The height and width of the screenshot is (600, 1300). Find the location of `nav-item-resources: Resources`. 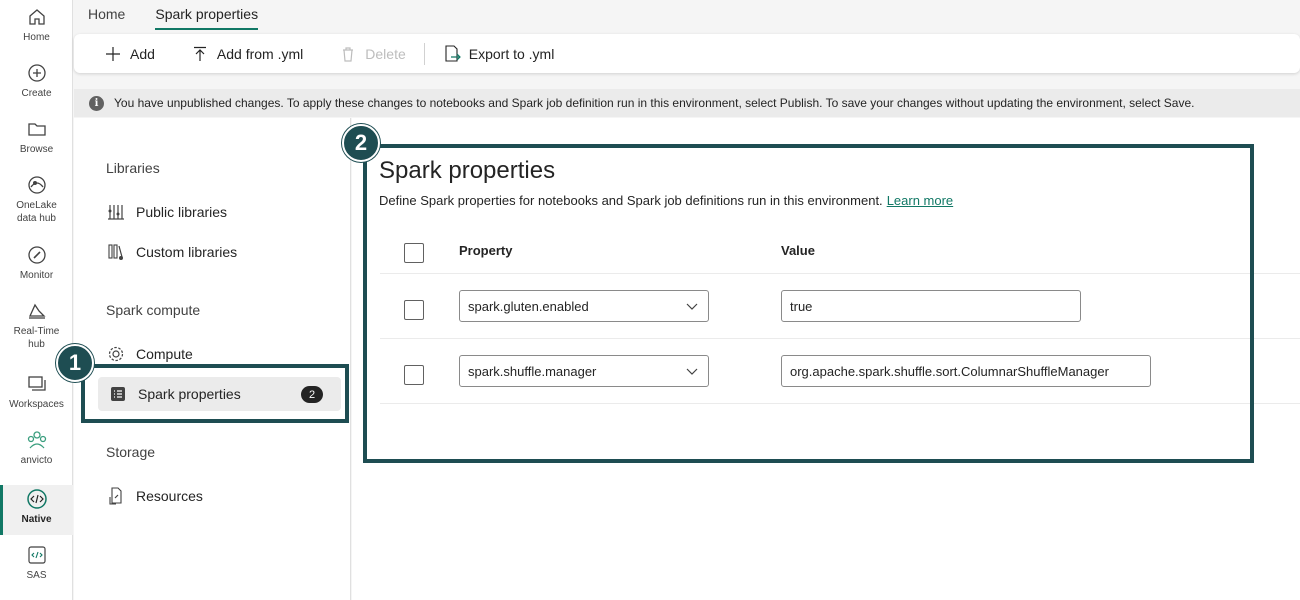

nav-item-resources: Resources is located at coordinates (154, 496).